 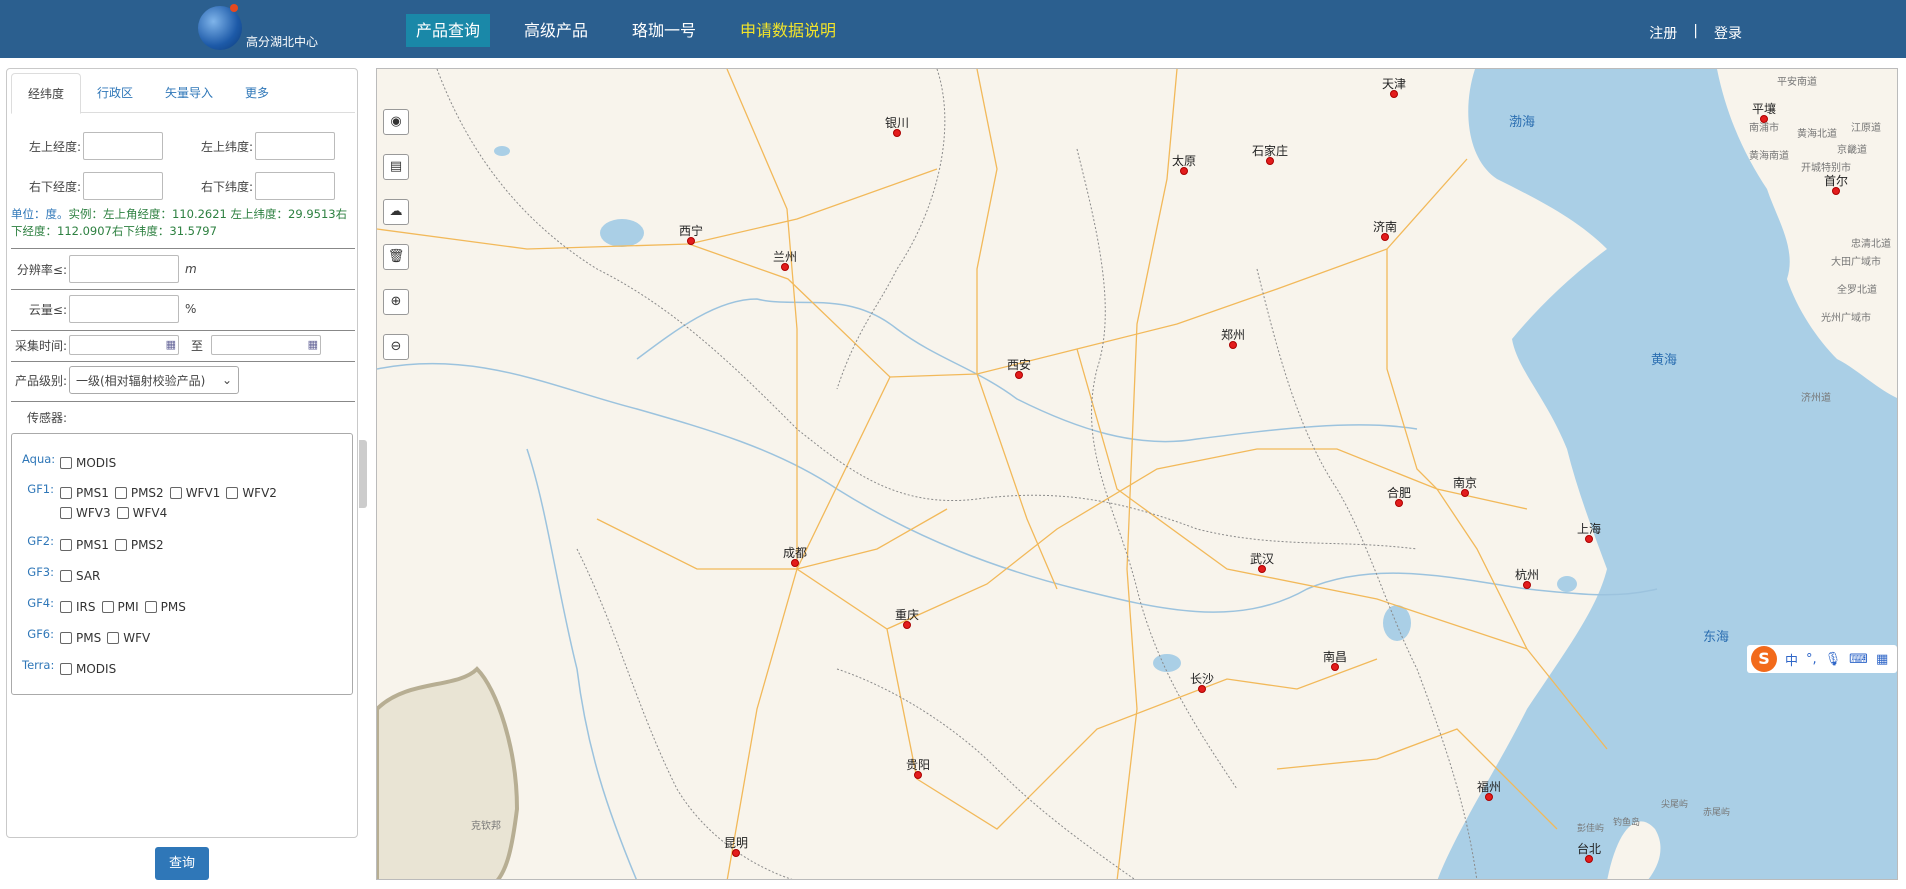 What do you see at coordinates (897, 122) in the screenshot?
I see `city-label: 银川` at bounding box center [897, 122].